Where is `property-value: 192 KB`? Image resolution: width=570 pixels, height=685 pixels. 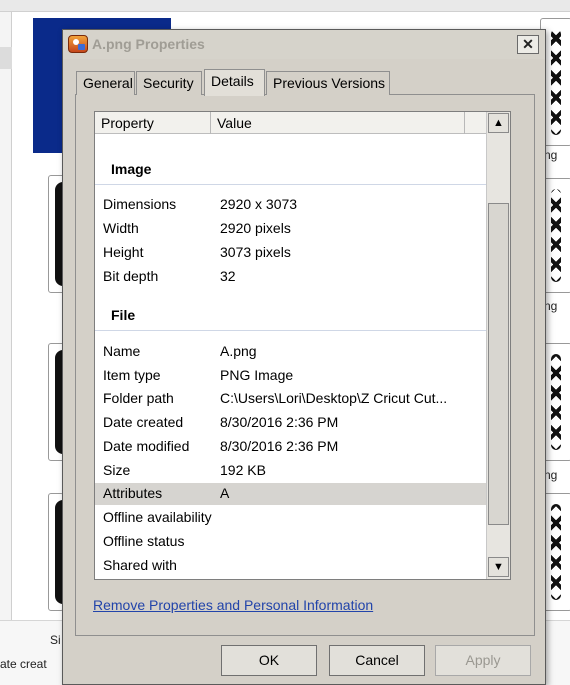 property-value: 192 KB is located at coordinates (243, 470).